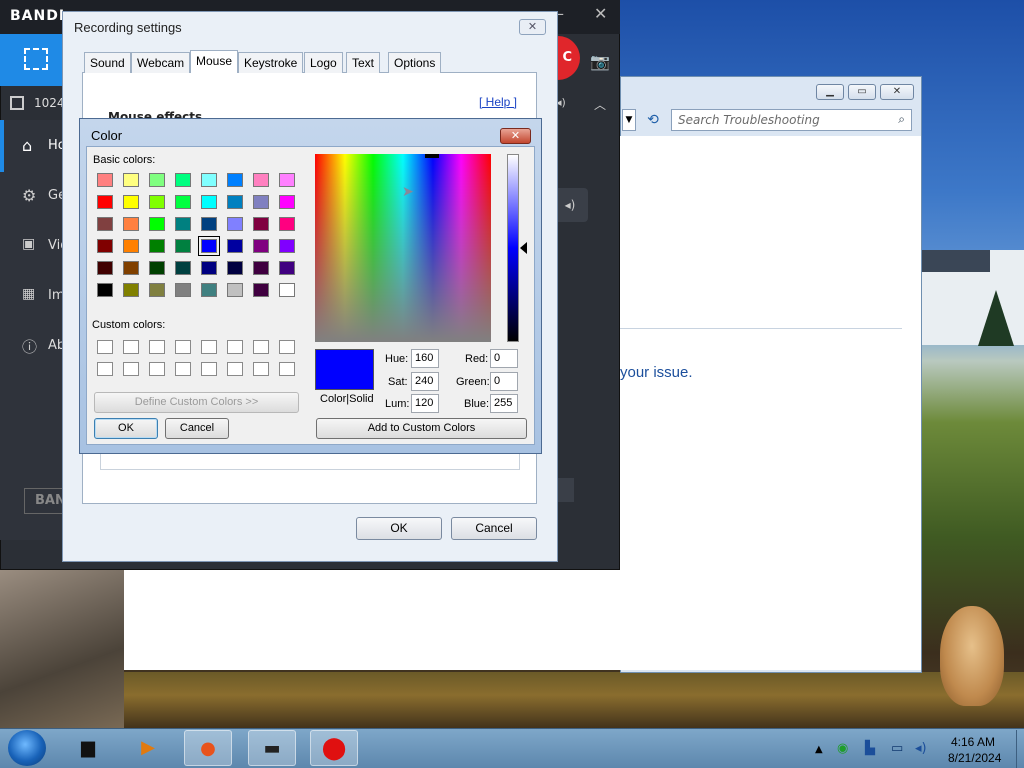  I want to click on taskbar-app-record-icon: ⬤, so click(334, 748).